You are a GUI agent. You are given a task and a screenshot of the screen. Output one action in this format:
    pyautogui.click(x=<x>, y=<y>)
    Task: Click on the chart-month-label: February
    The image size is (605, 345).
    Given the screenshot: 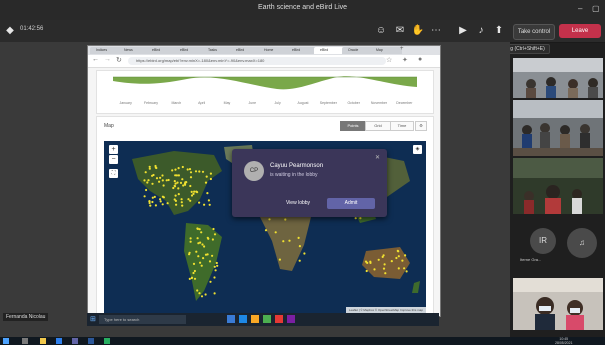 What is the action you would take?
    pyautogui.click(x=150, y=103)
    